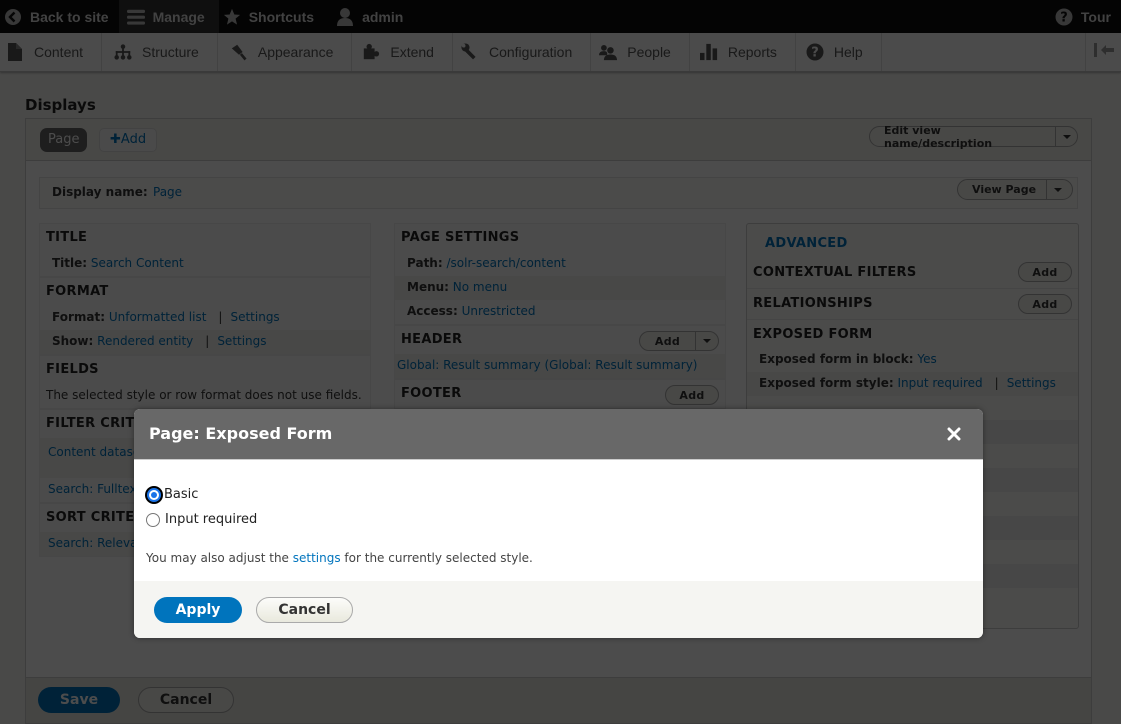 Image resolution: width=1121 pixels, height=724 pixels. Describe the element at coordinates (198, 610) in the screenshot. I see `apply-button: Apply` at that location.